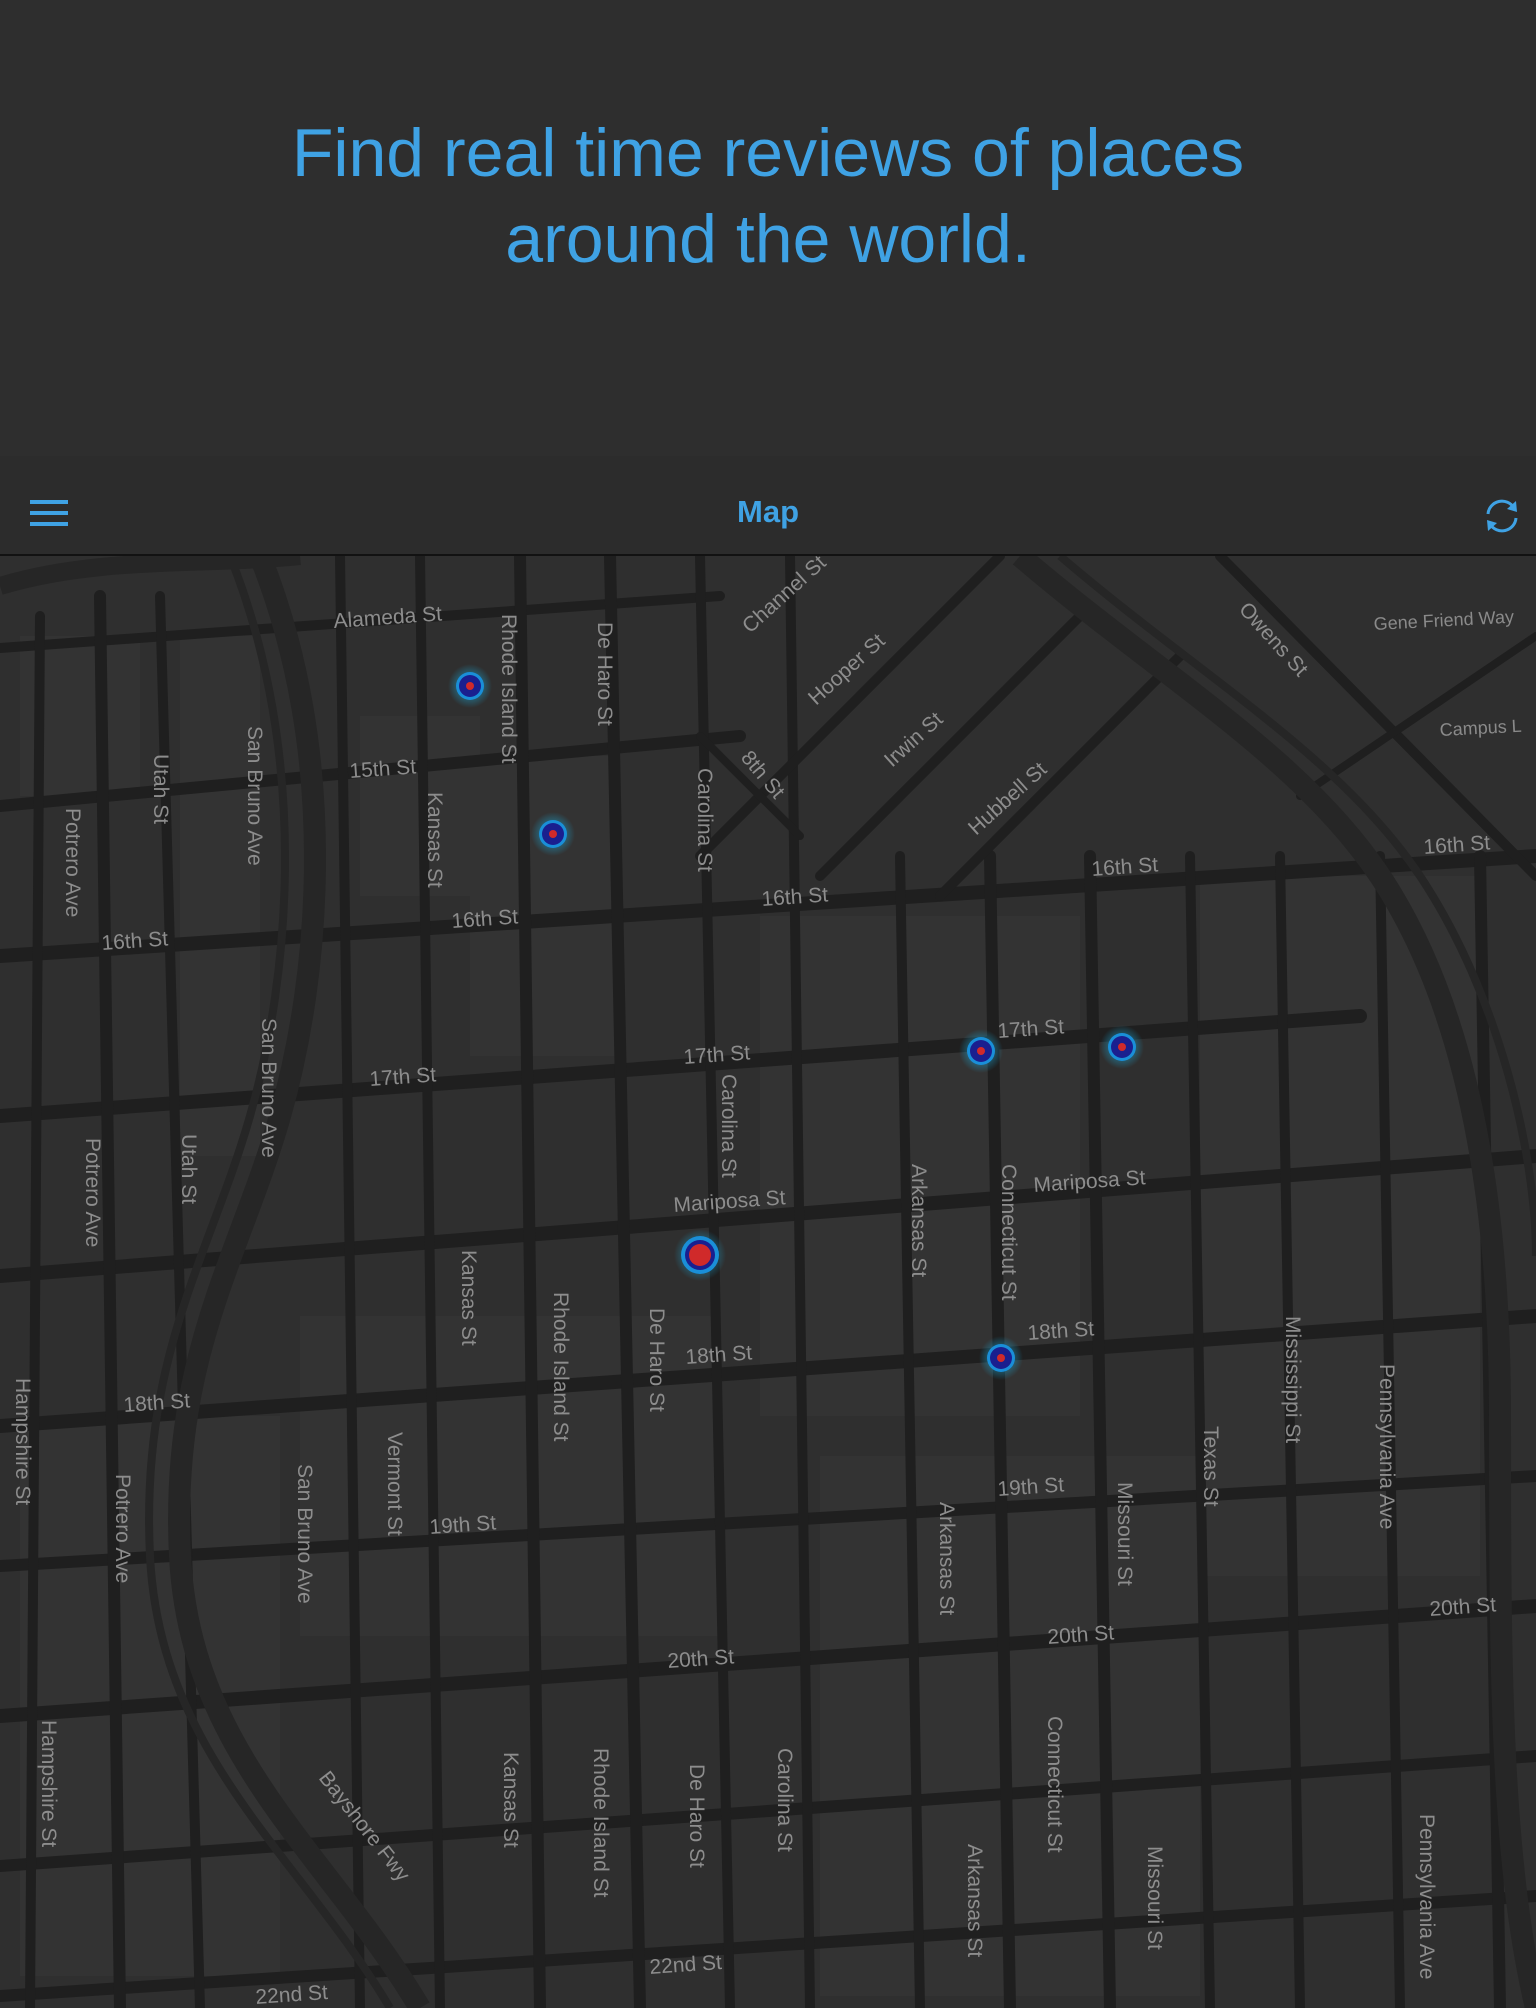  What do you see at coordinates (768, 153) in the screenshot?
I see `promo-text-line1: Find real time reviews of places` at bounding box center [768, 153].